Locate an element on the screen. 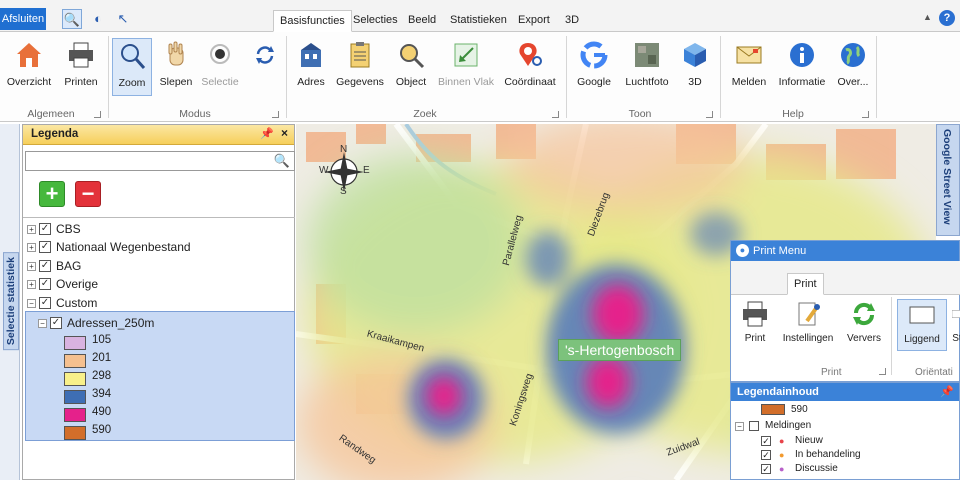 The width and height of the screenshot is (960, 480). refresh-button is located at coordinates (263, 67).